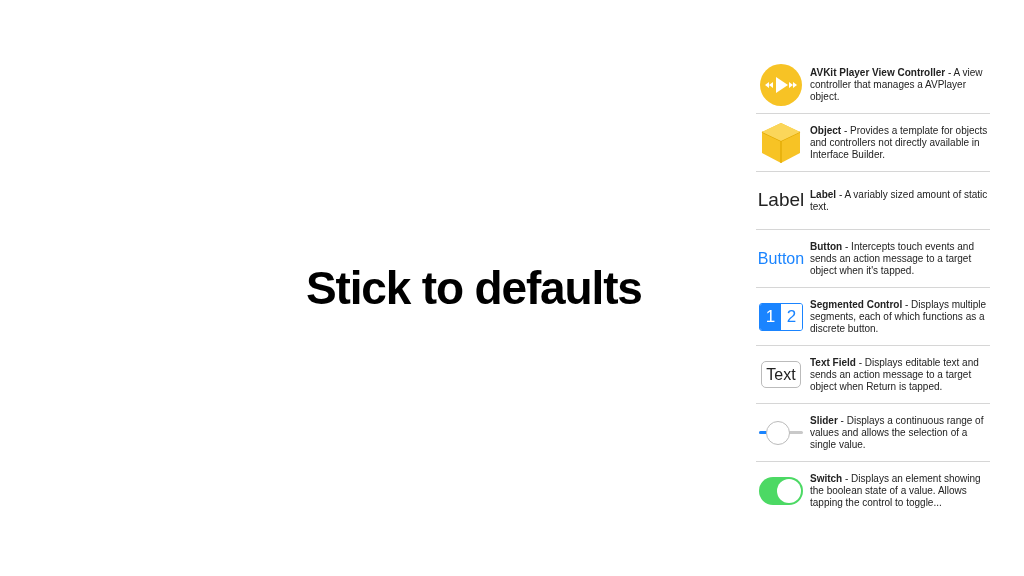  What do you see at coordinates (474, 288) in the screenshot?
I see `slide-title: Stick to defaults` at bounding box center [474, 288].